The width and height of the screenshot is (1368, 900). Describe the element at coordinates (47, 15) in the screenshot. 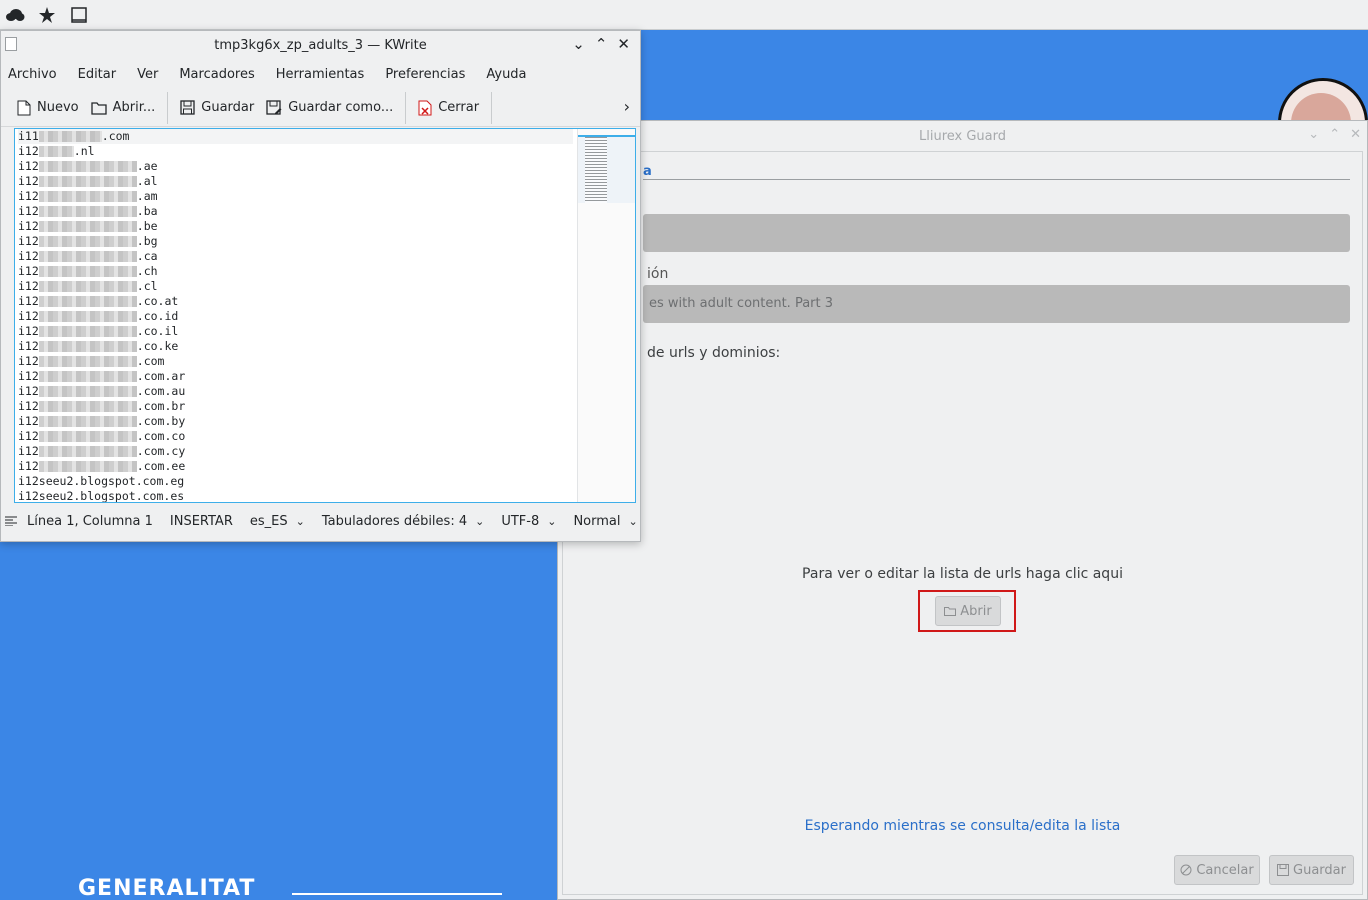

I see `star-icon` at that location.